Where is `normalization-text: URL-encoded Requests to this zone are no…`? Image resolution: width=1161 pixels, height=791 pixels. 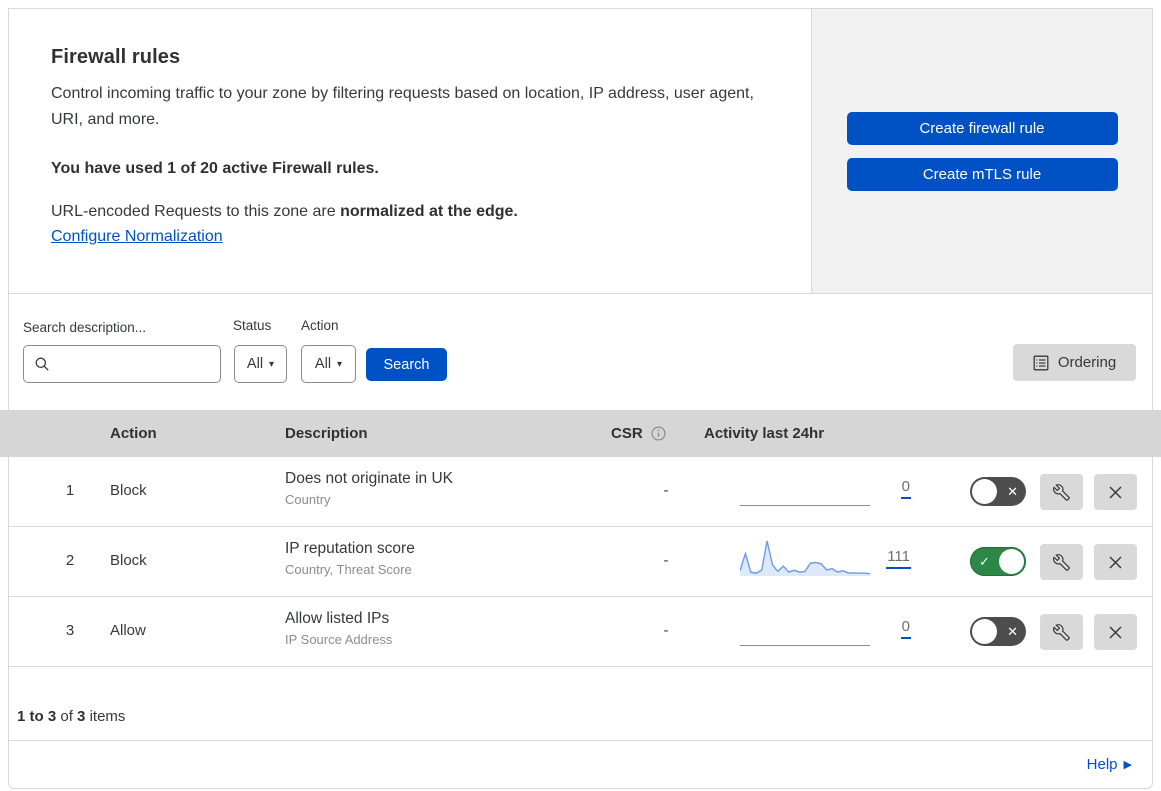
normalization-text: URL-encoded Requests to this zone are no… is located at coordinates (410, 212).